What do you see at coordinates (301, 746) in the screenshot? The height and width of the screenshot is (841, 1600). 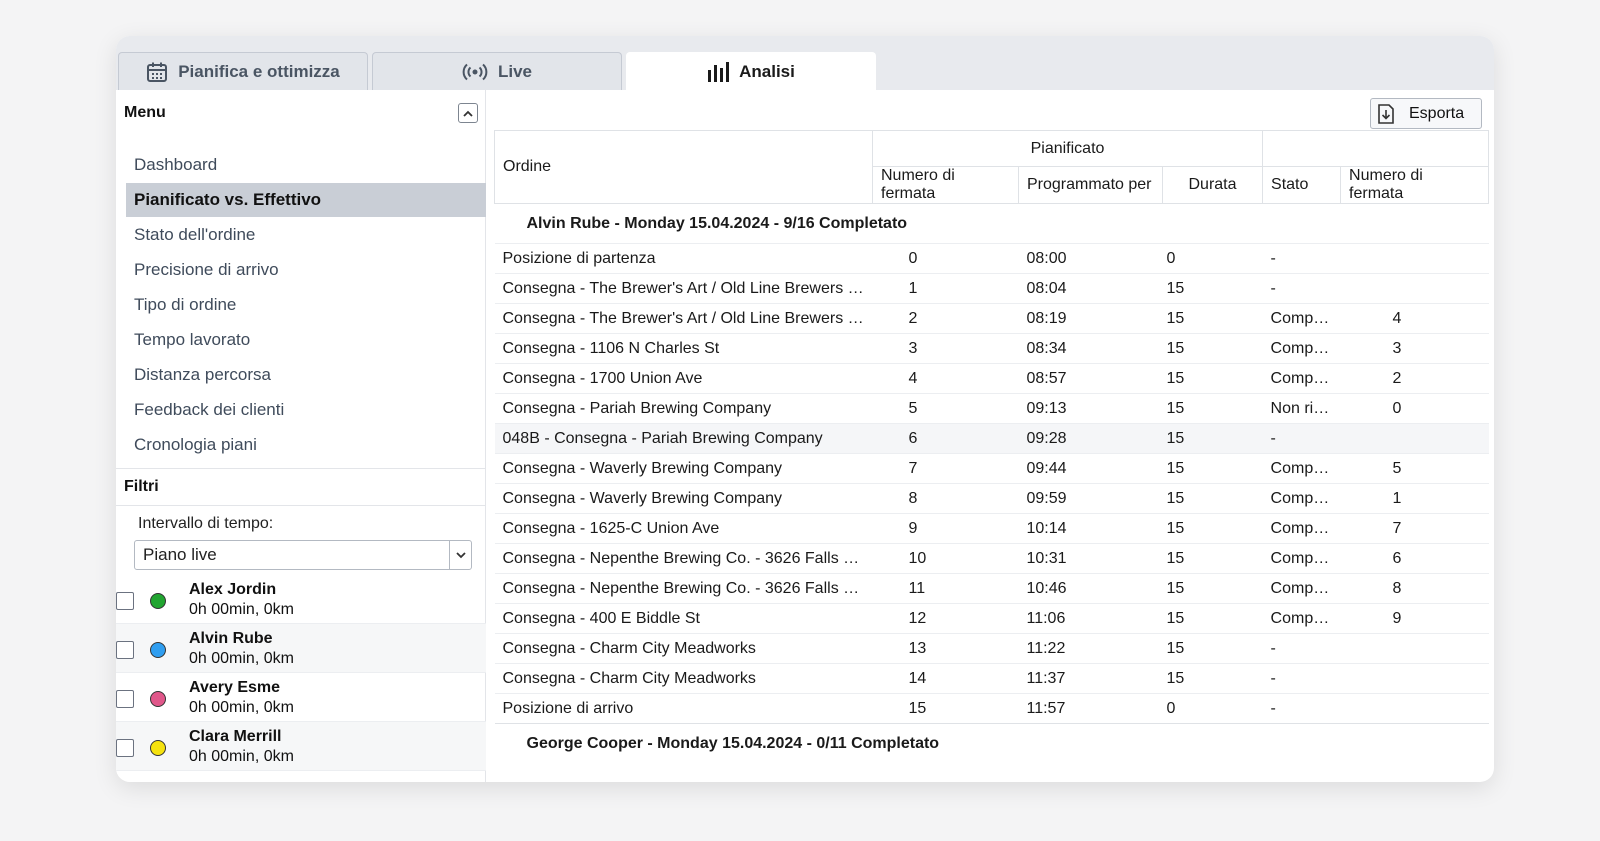 I see `driver-row: Clara Merrill 0h 00min, 0km` at bounding box center [301, 746].